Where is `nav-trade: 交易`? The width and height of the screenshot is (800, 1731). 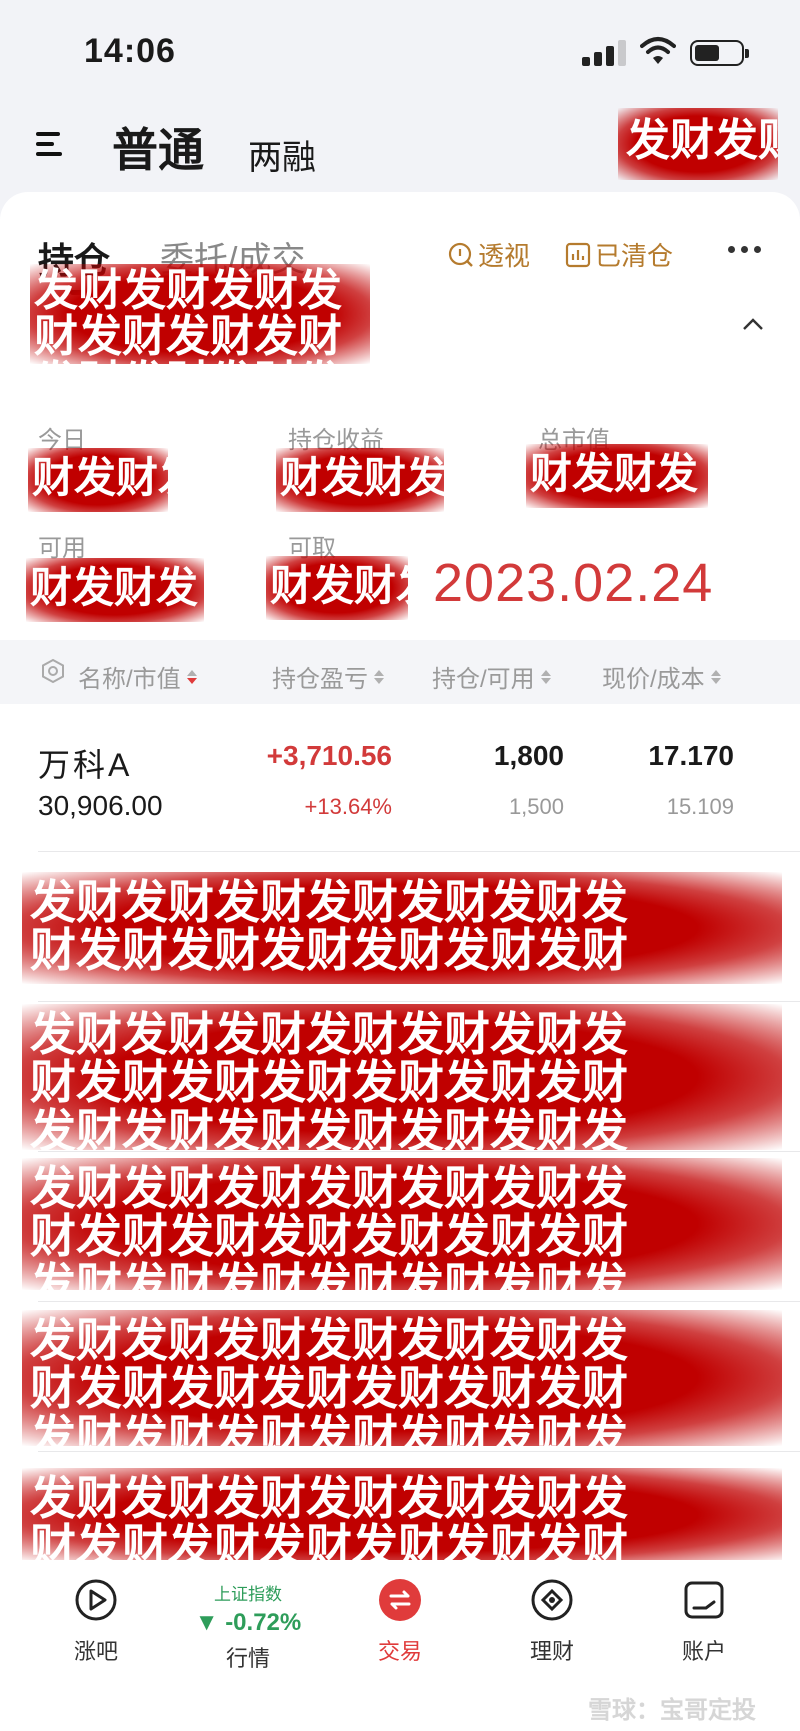 nav-trade: 交易 is located at coordinates (400, 1622).